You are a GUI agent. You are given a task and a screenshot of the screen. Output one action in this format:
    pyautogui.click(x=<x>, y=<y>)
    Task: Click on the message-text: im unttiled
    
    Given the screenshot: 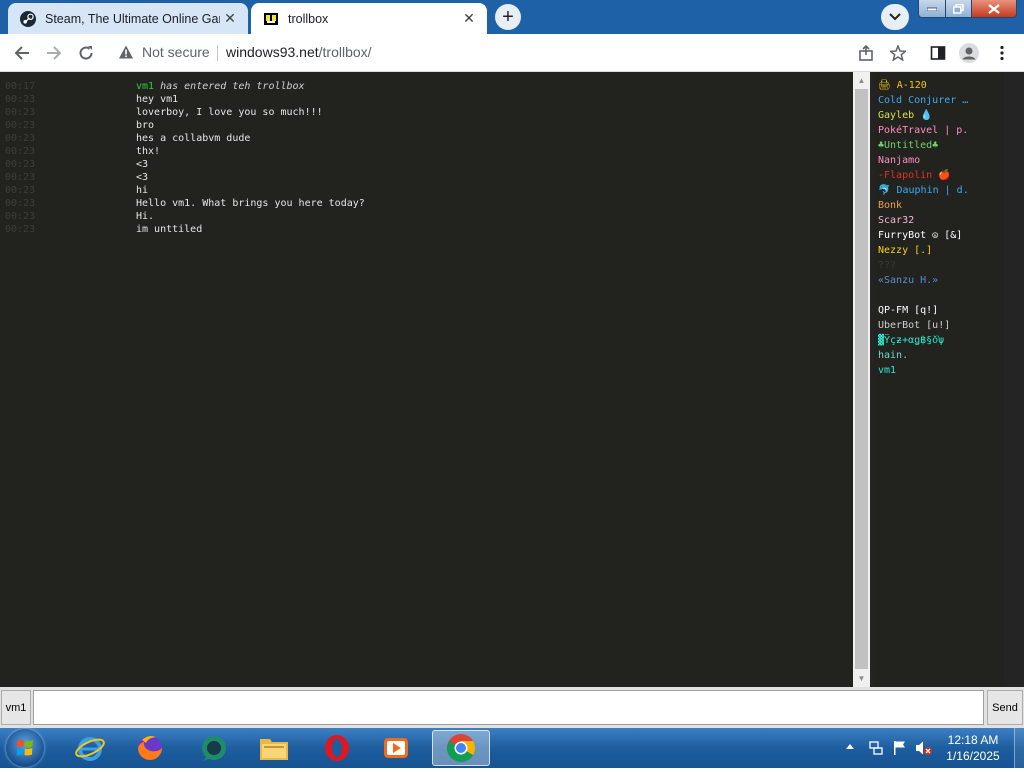 What is the action you would take?
    pyautogui.click(x=169, y=229)
    